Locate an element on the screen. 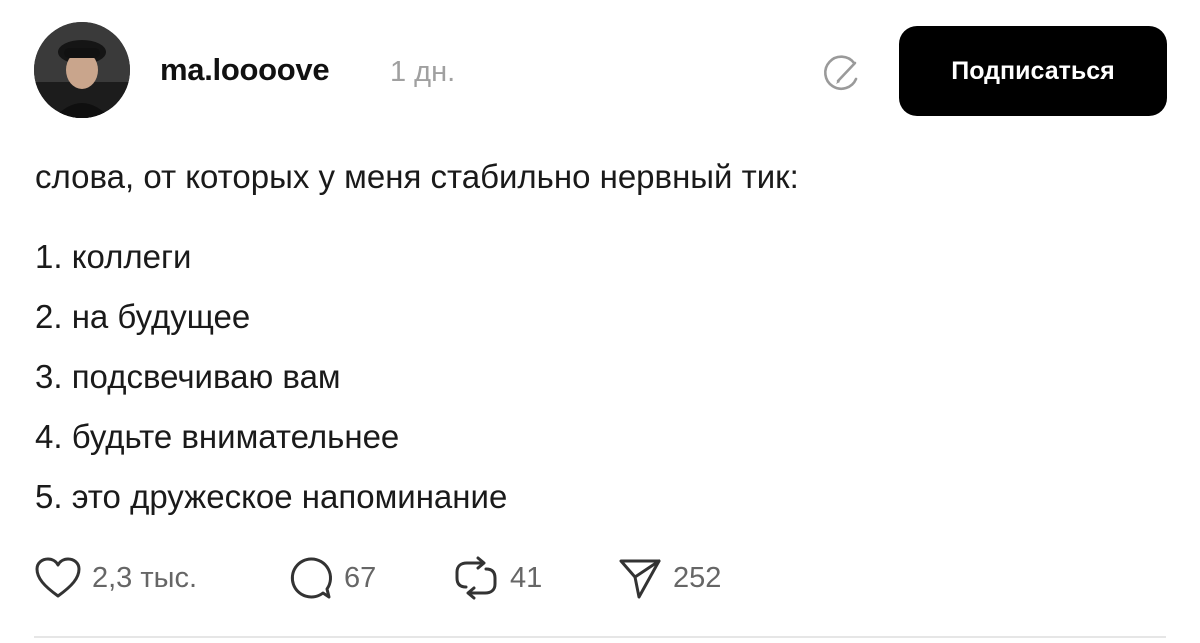  avatar is located at coordinates (82, 70).